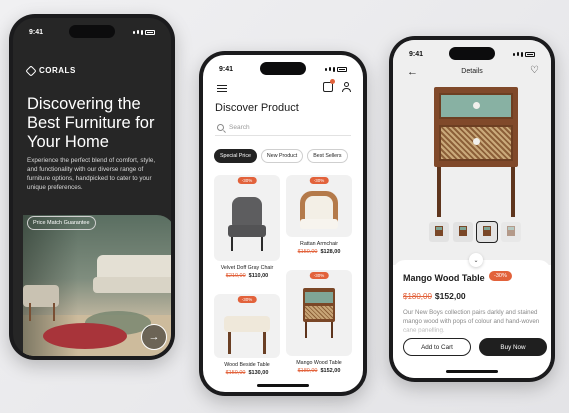  I want to click on chip-new-product: New Product, so click(282, 156).